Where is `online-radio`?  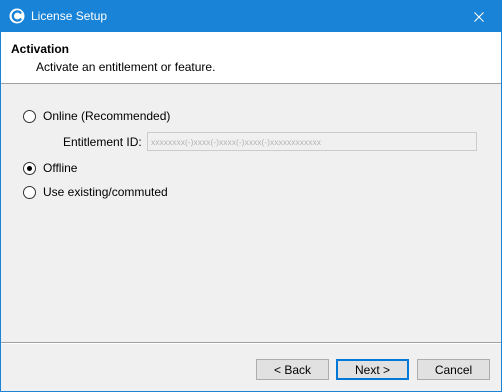 online-radio is located at coordinates (29, 116).